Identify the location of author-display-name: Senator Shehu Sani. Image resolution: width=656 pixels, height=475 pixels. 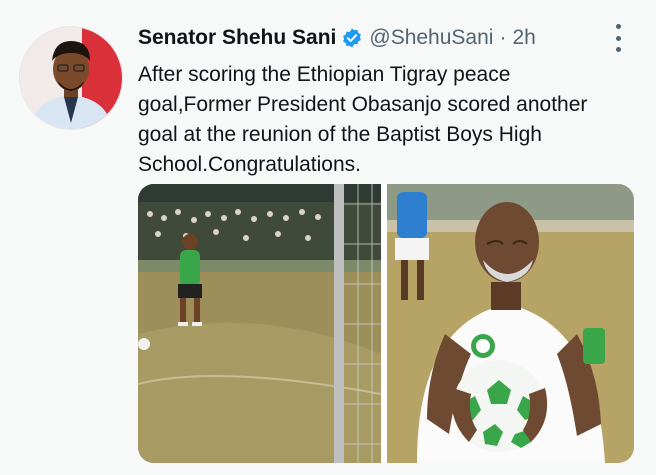
(237, 38).